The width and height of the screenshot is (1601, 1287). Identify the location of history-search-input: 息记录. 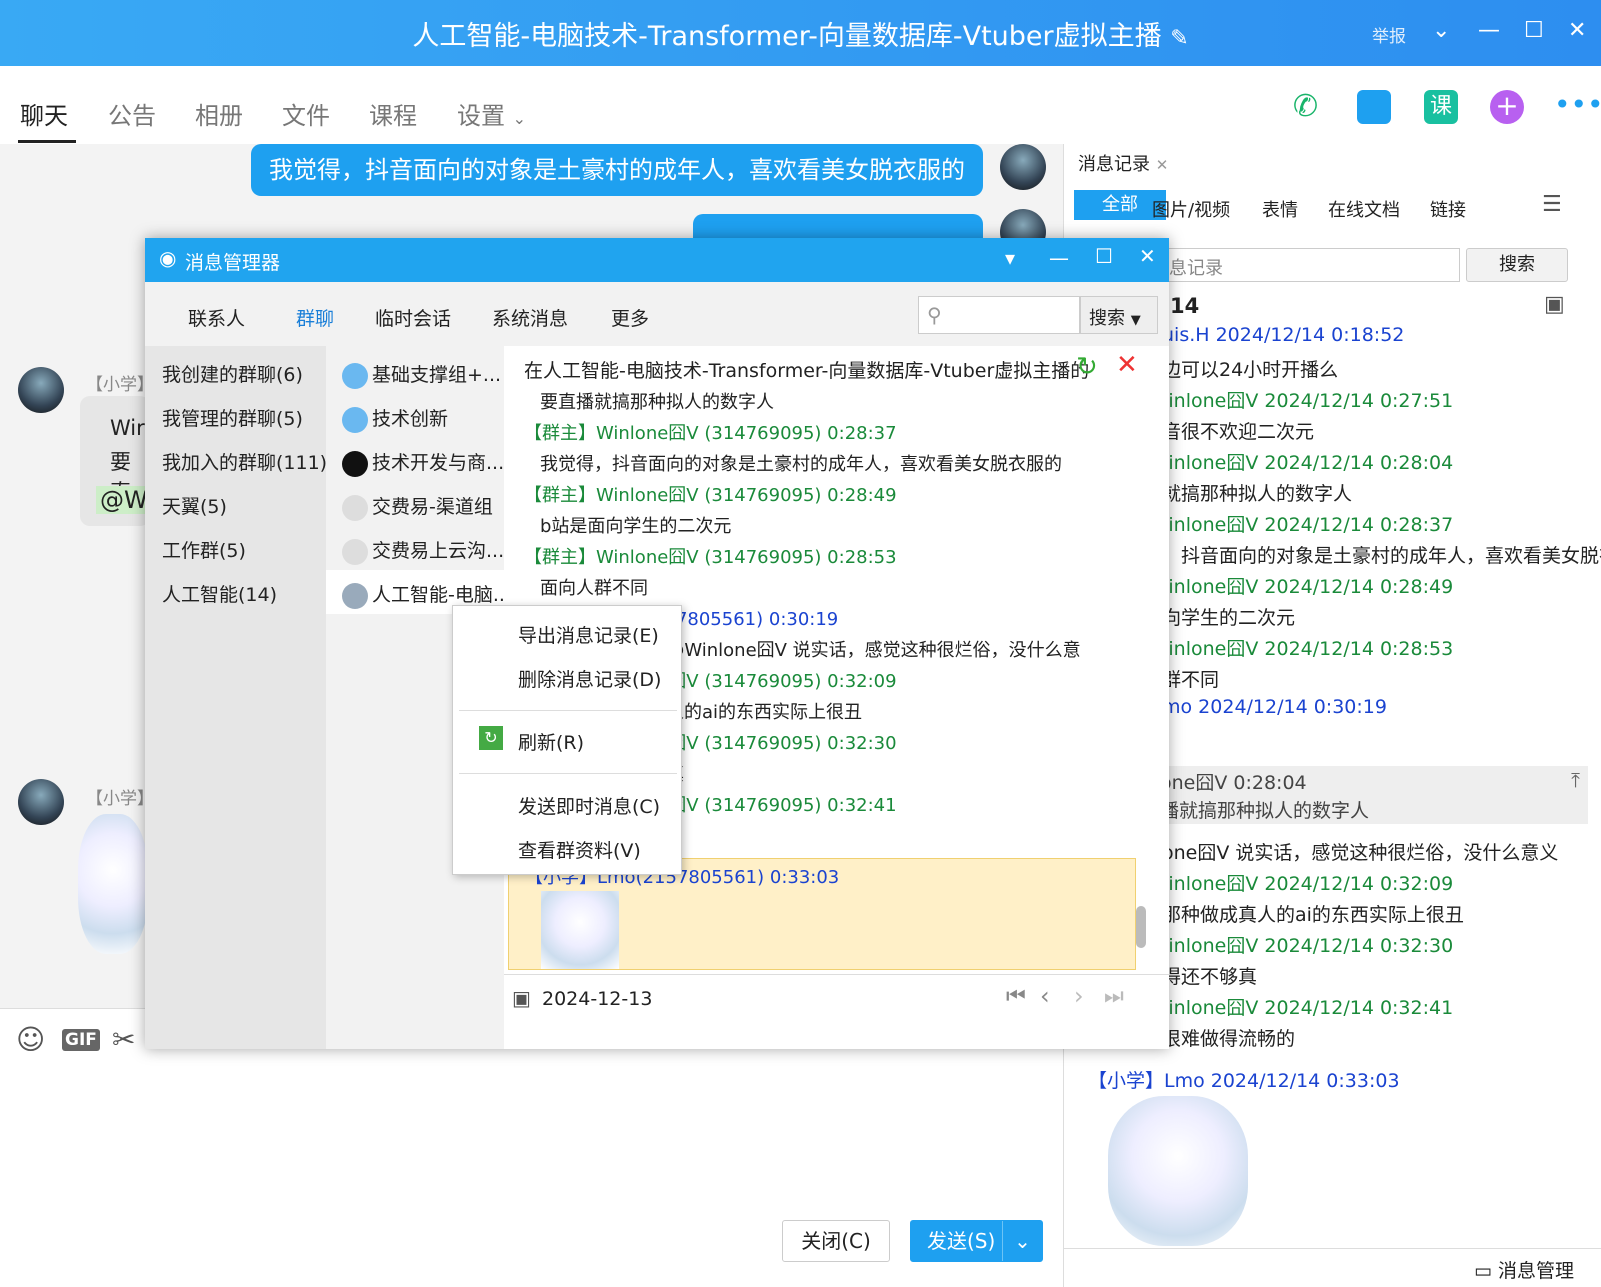
(1312, 265).